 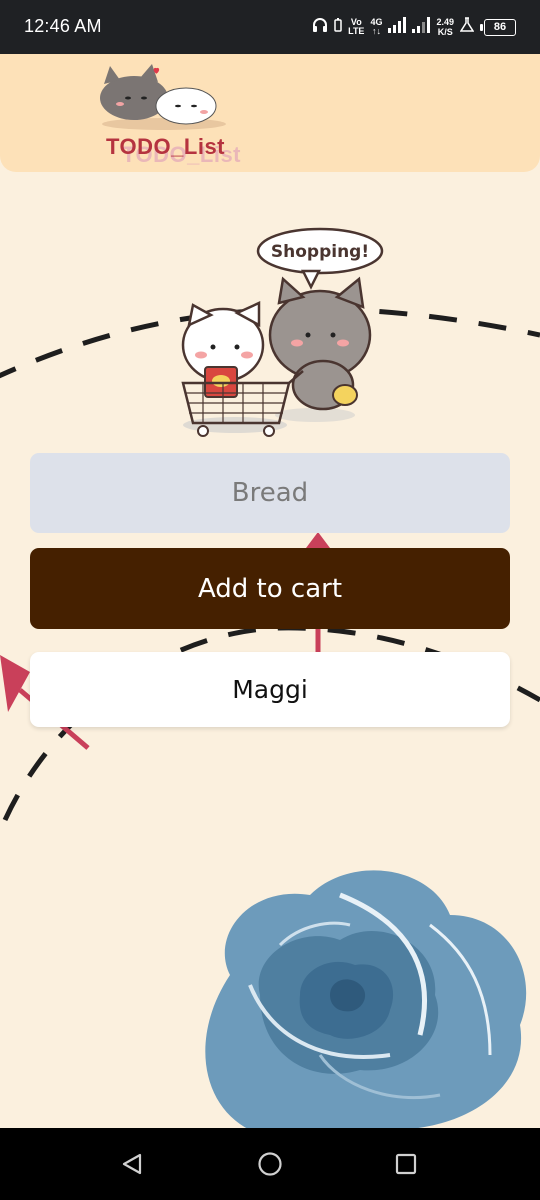 I want to click on speech-bubble-text: Shopping!, so click(x=320, y=252).